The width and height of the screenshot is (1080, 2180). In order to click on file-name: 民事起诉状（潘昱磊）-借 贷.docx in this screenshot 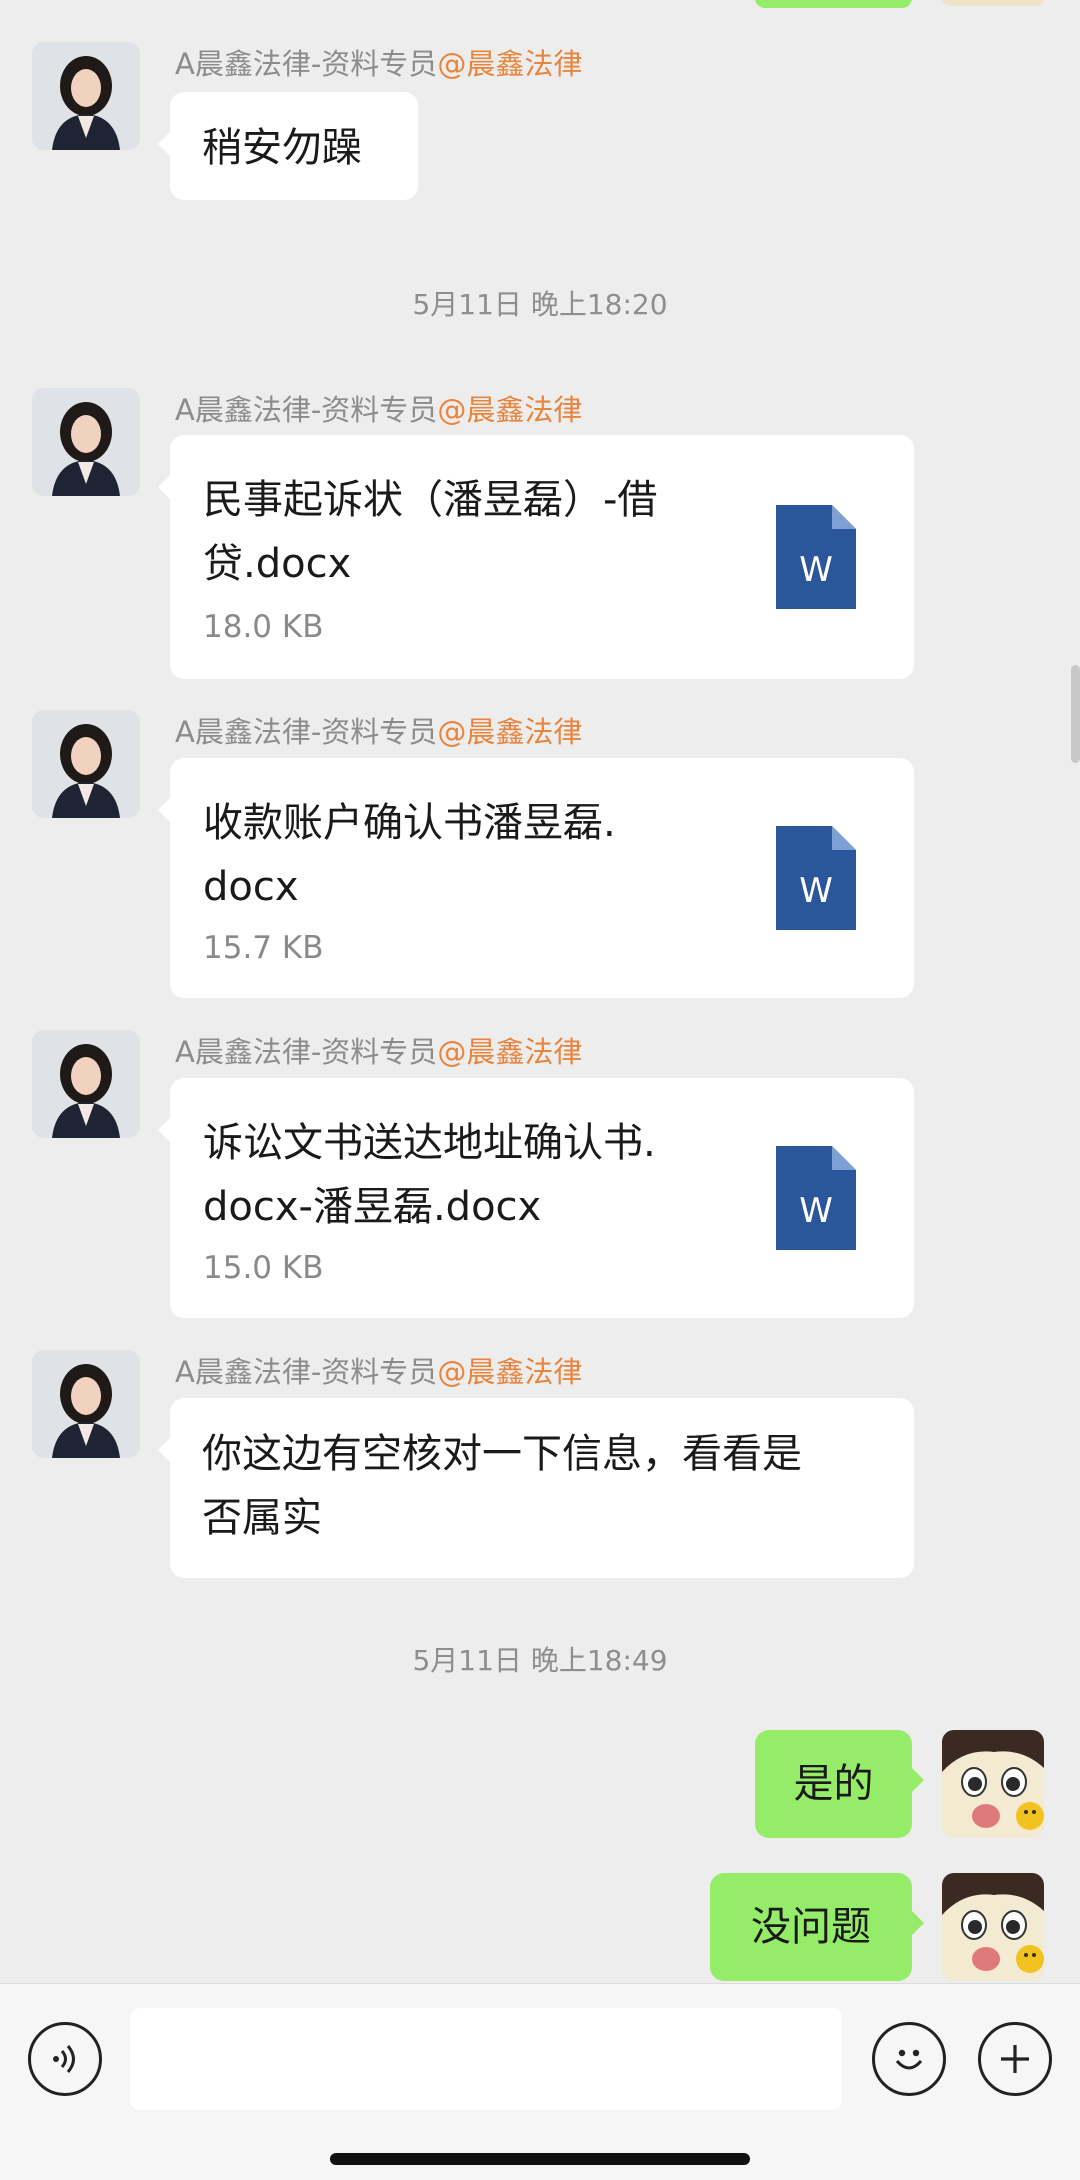, I will do `click(430, 532)`.